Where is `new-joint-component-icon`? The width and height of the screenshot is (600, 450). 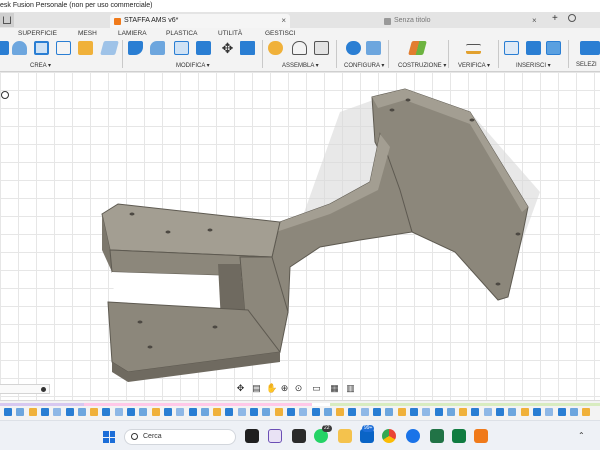 new-joint-component-icon is located at coordinates (275, 48).